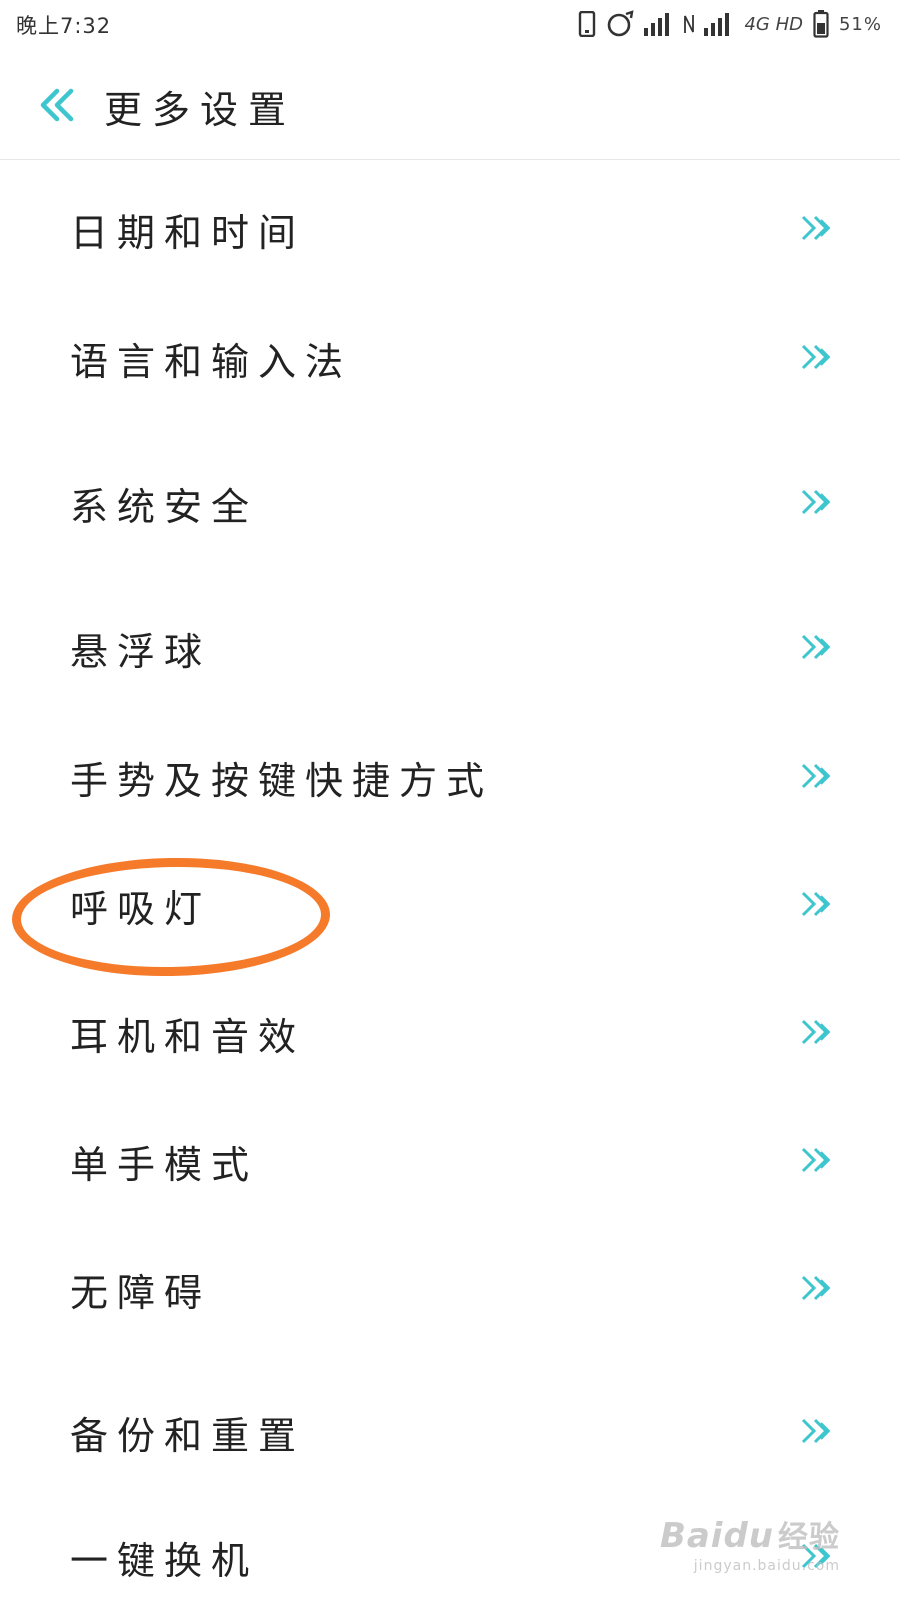 This screenshot has width=900, height=1600. I want to click on list-item-one-hand-mode: 单手模式, so click(450, 1154).